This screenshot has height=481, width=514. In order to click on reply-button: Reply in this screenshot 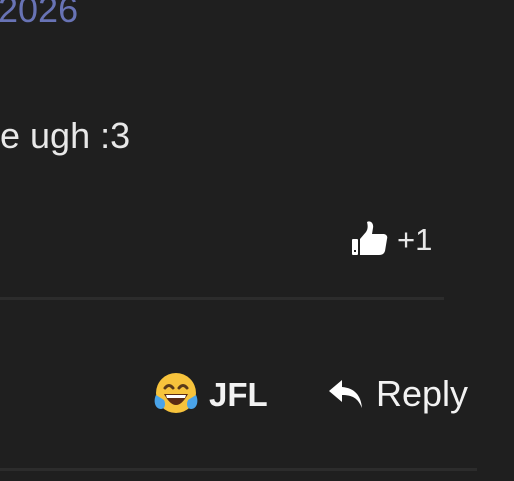, I will do `click(398, 394)`.